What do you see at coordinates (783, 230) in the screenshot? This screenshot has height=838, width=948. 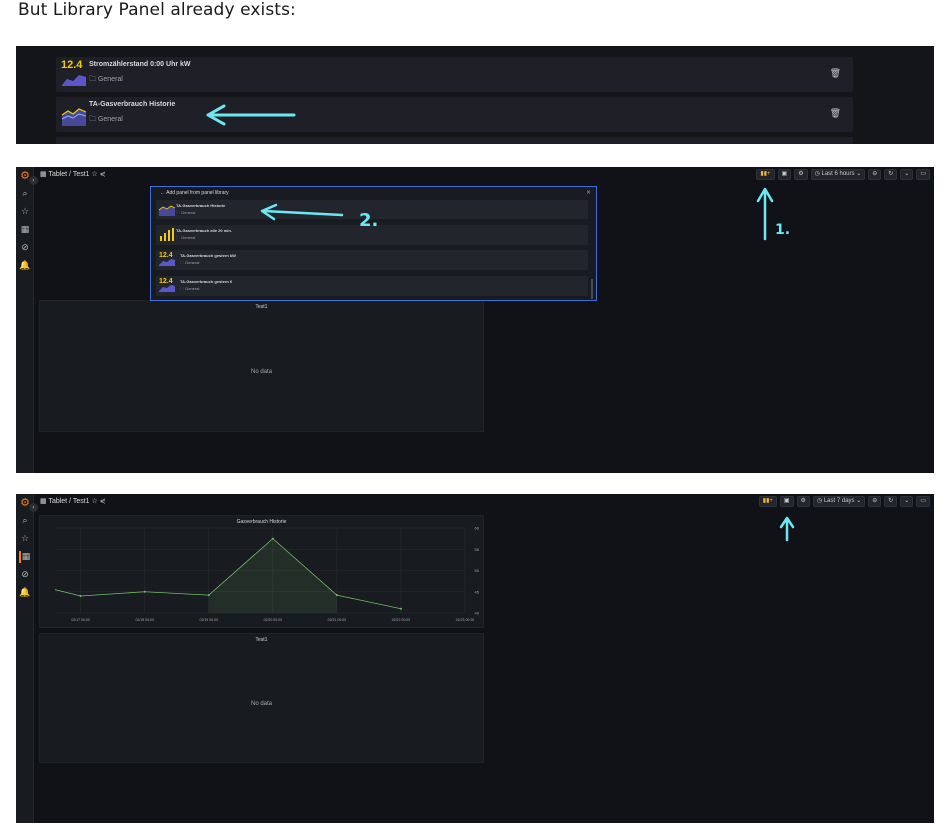 I see `annotation-label: 1.` at bounding box center [783, 230].